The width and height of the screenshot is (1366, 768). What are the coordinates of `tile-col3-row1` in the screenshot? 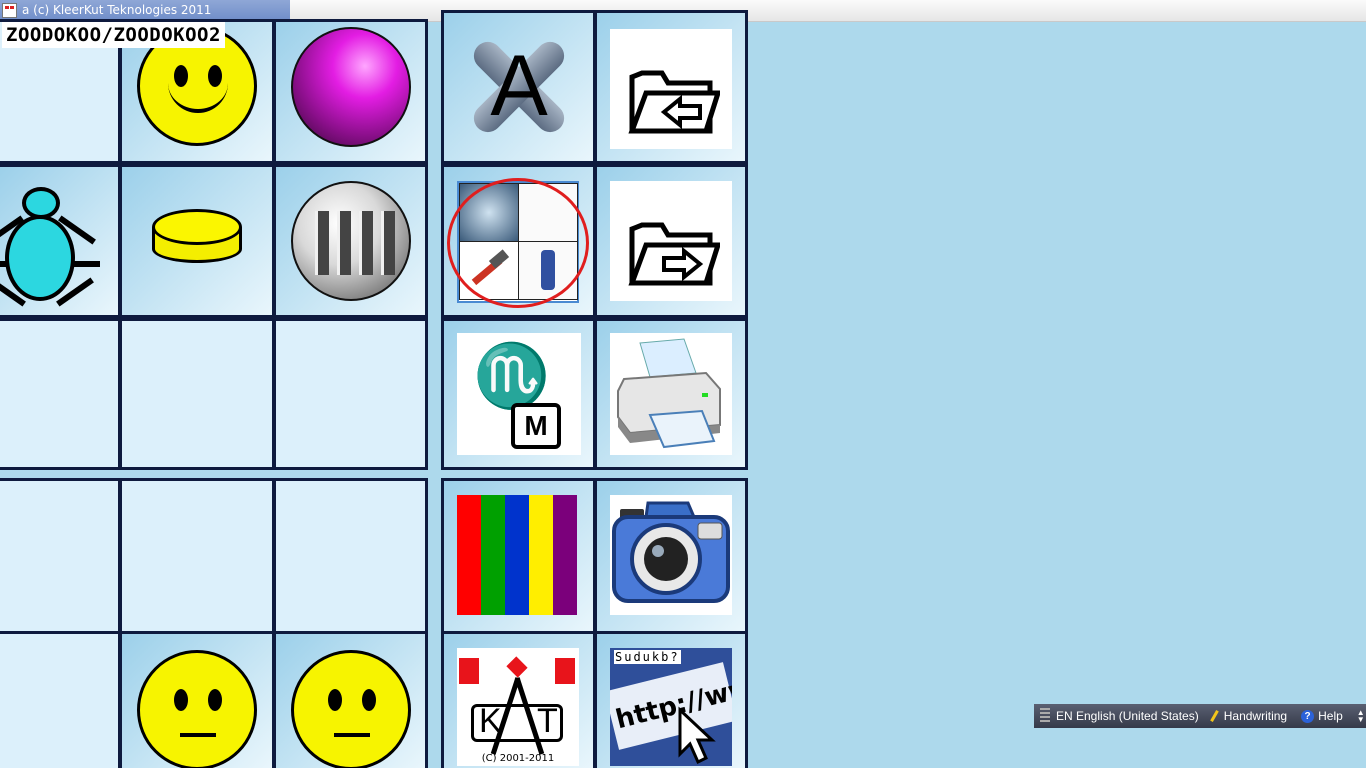 It's located at (350, 91).